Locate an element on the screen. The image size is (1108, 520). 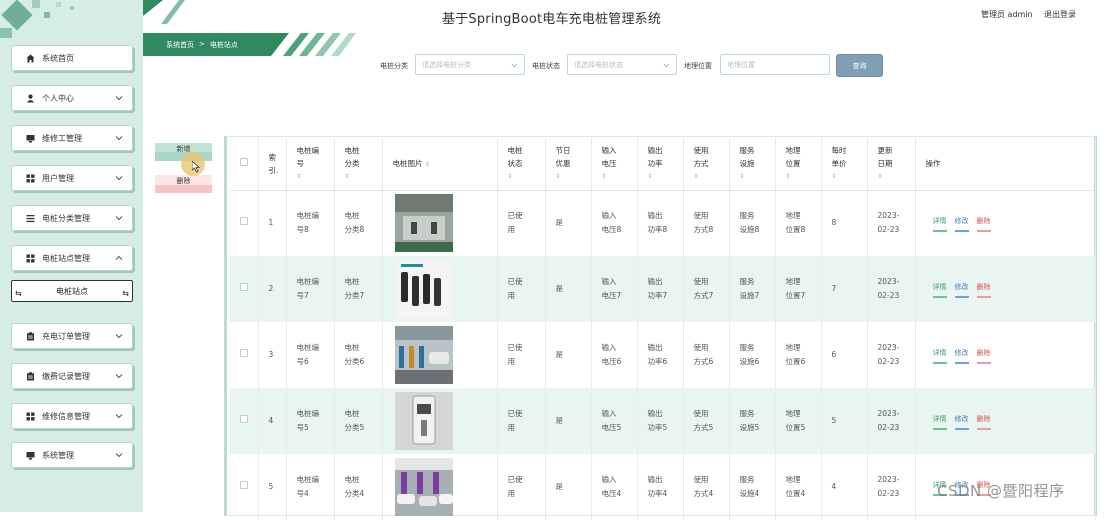
cell-power: 输出 功率6 is located at coordinates (660, 355).